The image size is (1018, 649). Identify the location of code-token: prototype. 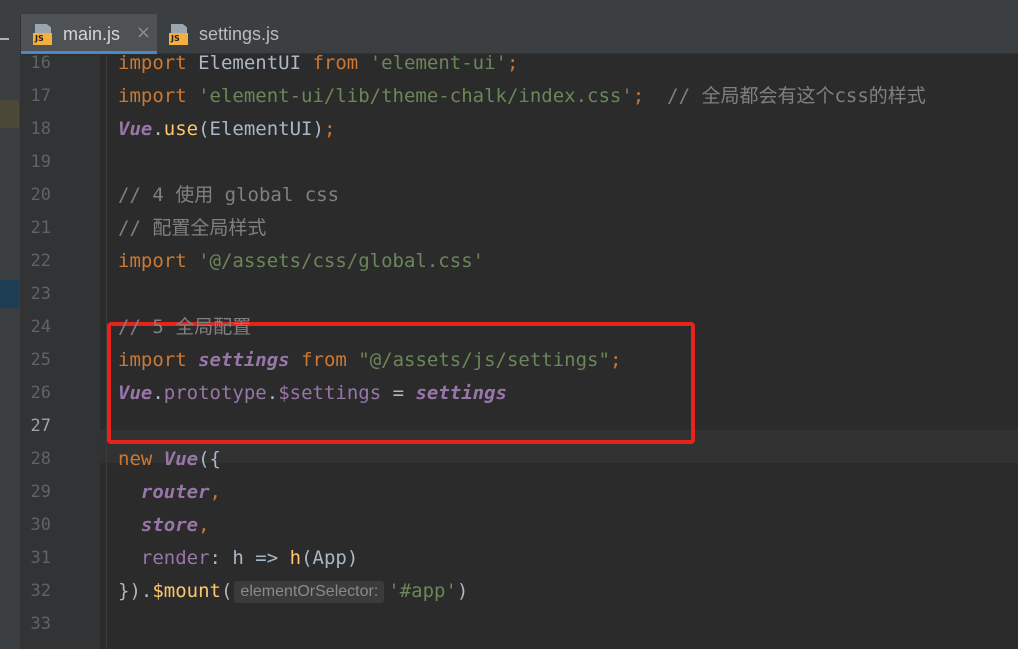
(215, 393).